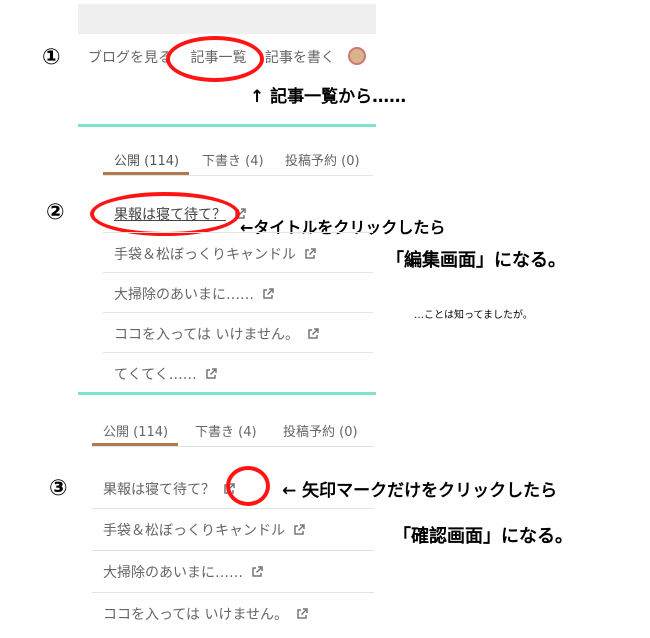 Image resolution: width=650 pixels, height=638 pixels. What do you see at coordinates (343, 227) in the screenshot?
I see `note-title-click: ←タイトルをクリックしたら` at bounding box center [343, 227].